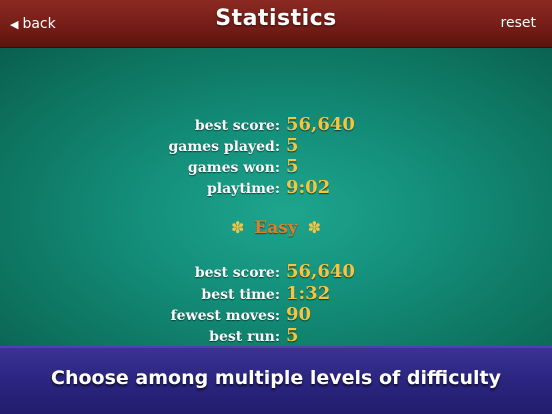  I want to click on stat-row-playtime: playtime: 9:02, so click(276, 188).